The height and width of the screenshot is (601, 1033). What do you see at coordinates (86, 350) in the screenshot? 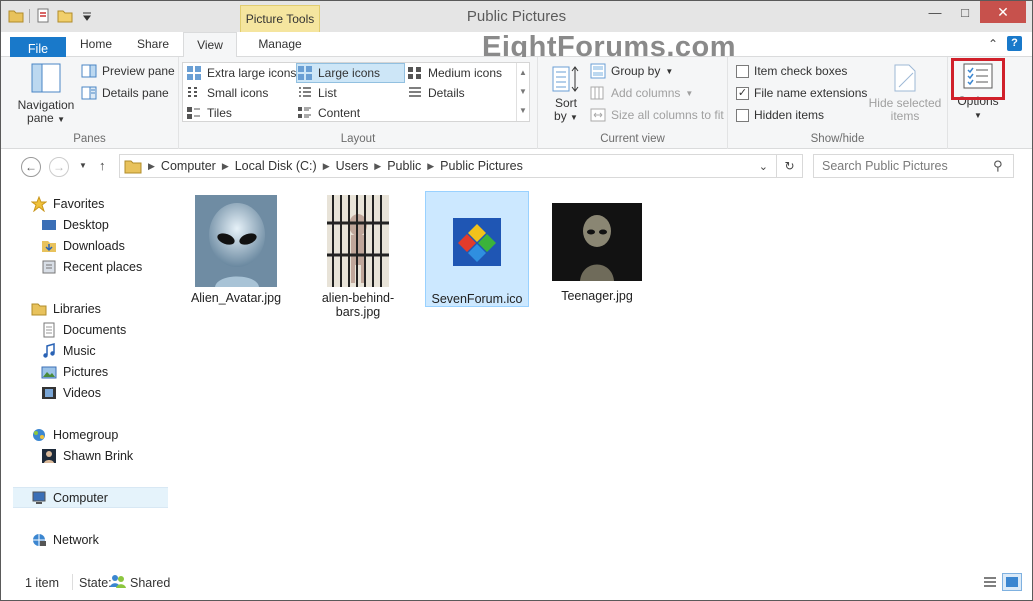
I see `nav-music: Music` at bounding box center [86, 350].